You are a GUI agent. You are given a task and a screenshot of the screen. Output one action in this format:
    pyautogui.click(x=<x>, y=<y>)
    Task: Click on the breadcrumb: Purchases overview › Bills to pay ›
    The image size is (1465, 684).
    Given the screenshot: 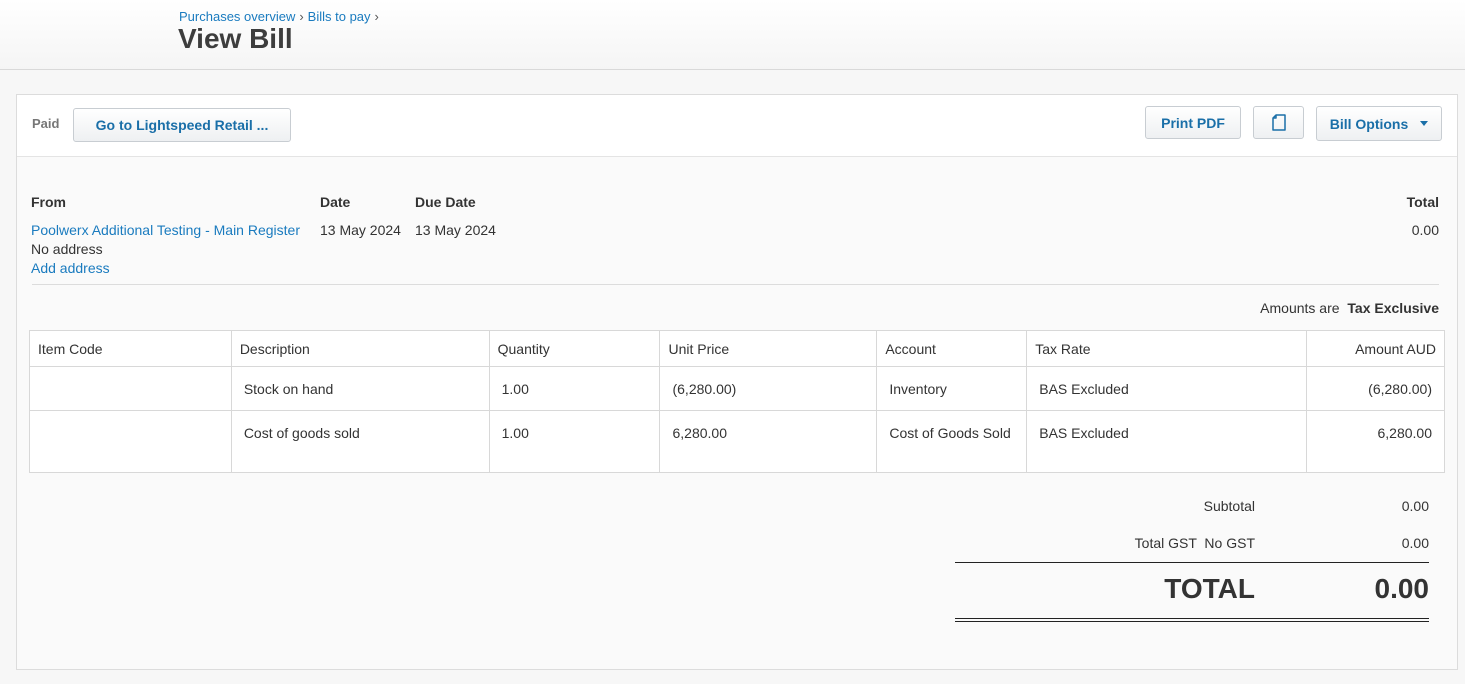 What is the action you would take?
    pyautogui.click(x=281, y=16)
    